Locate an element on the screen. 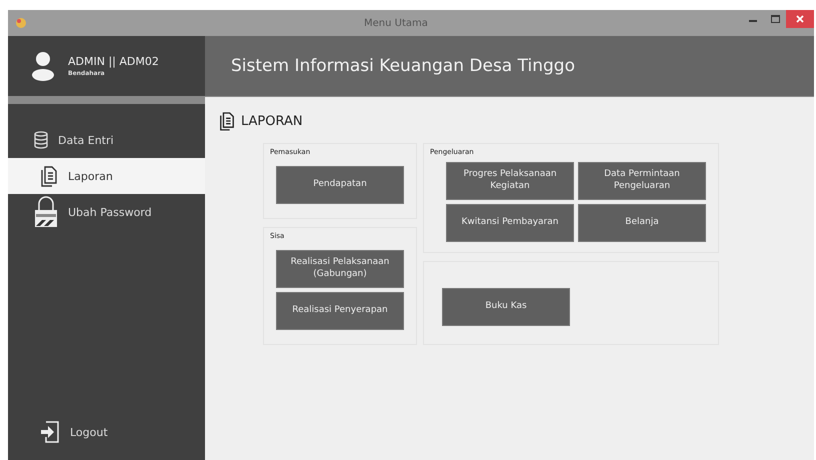 Image resolution: width=816 pixels, height=460 pixels. report-button: Data Permintaan Pengeluaran is located at coordinates (642, 181).